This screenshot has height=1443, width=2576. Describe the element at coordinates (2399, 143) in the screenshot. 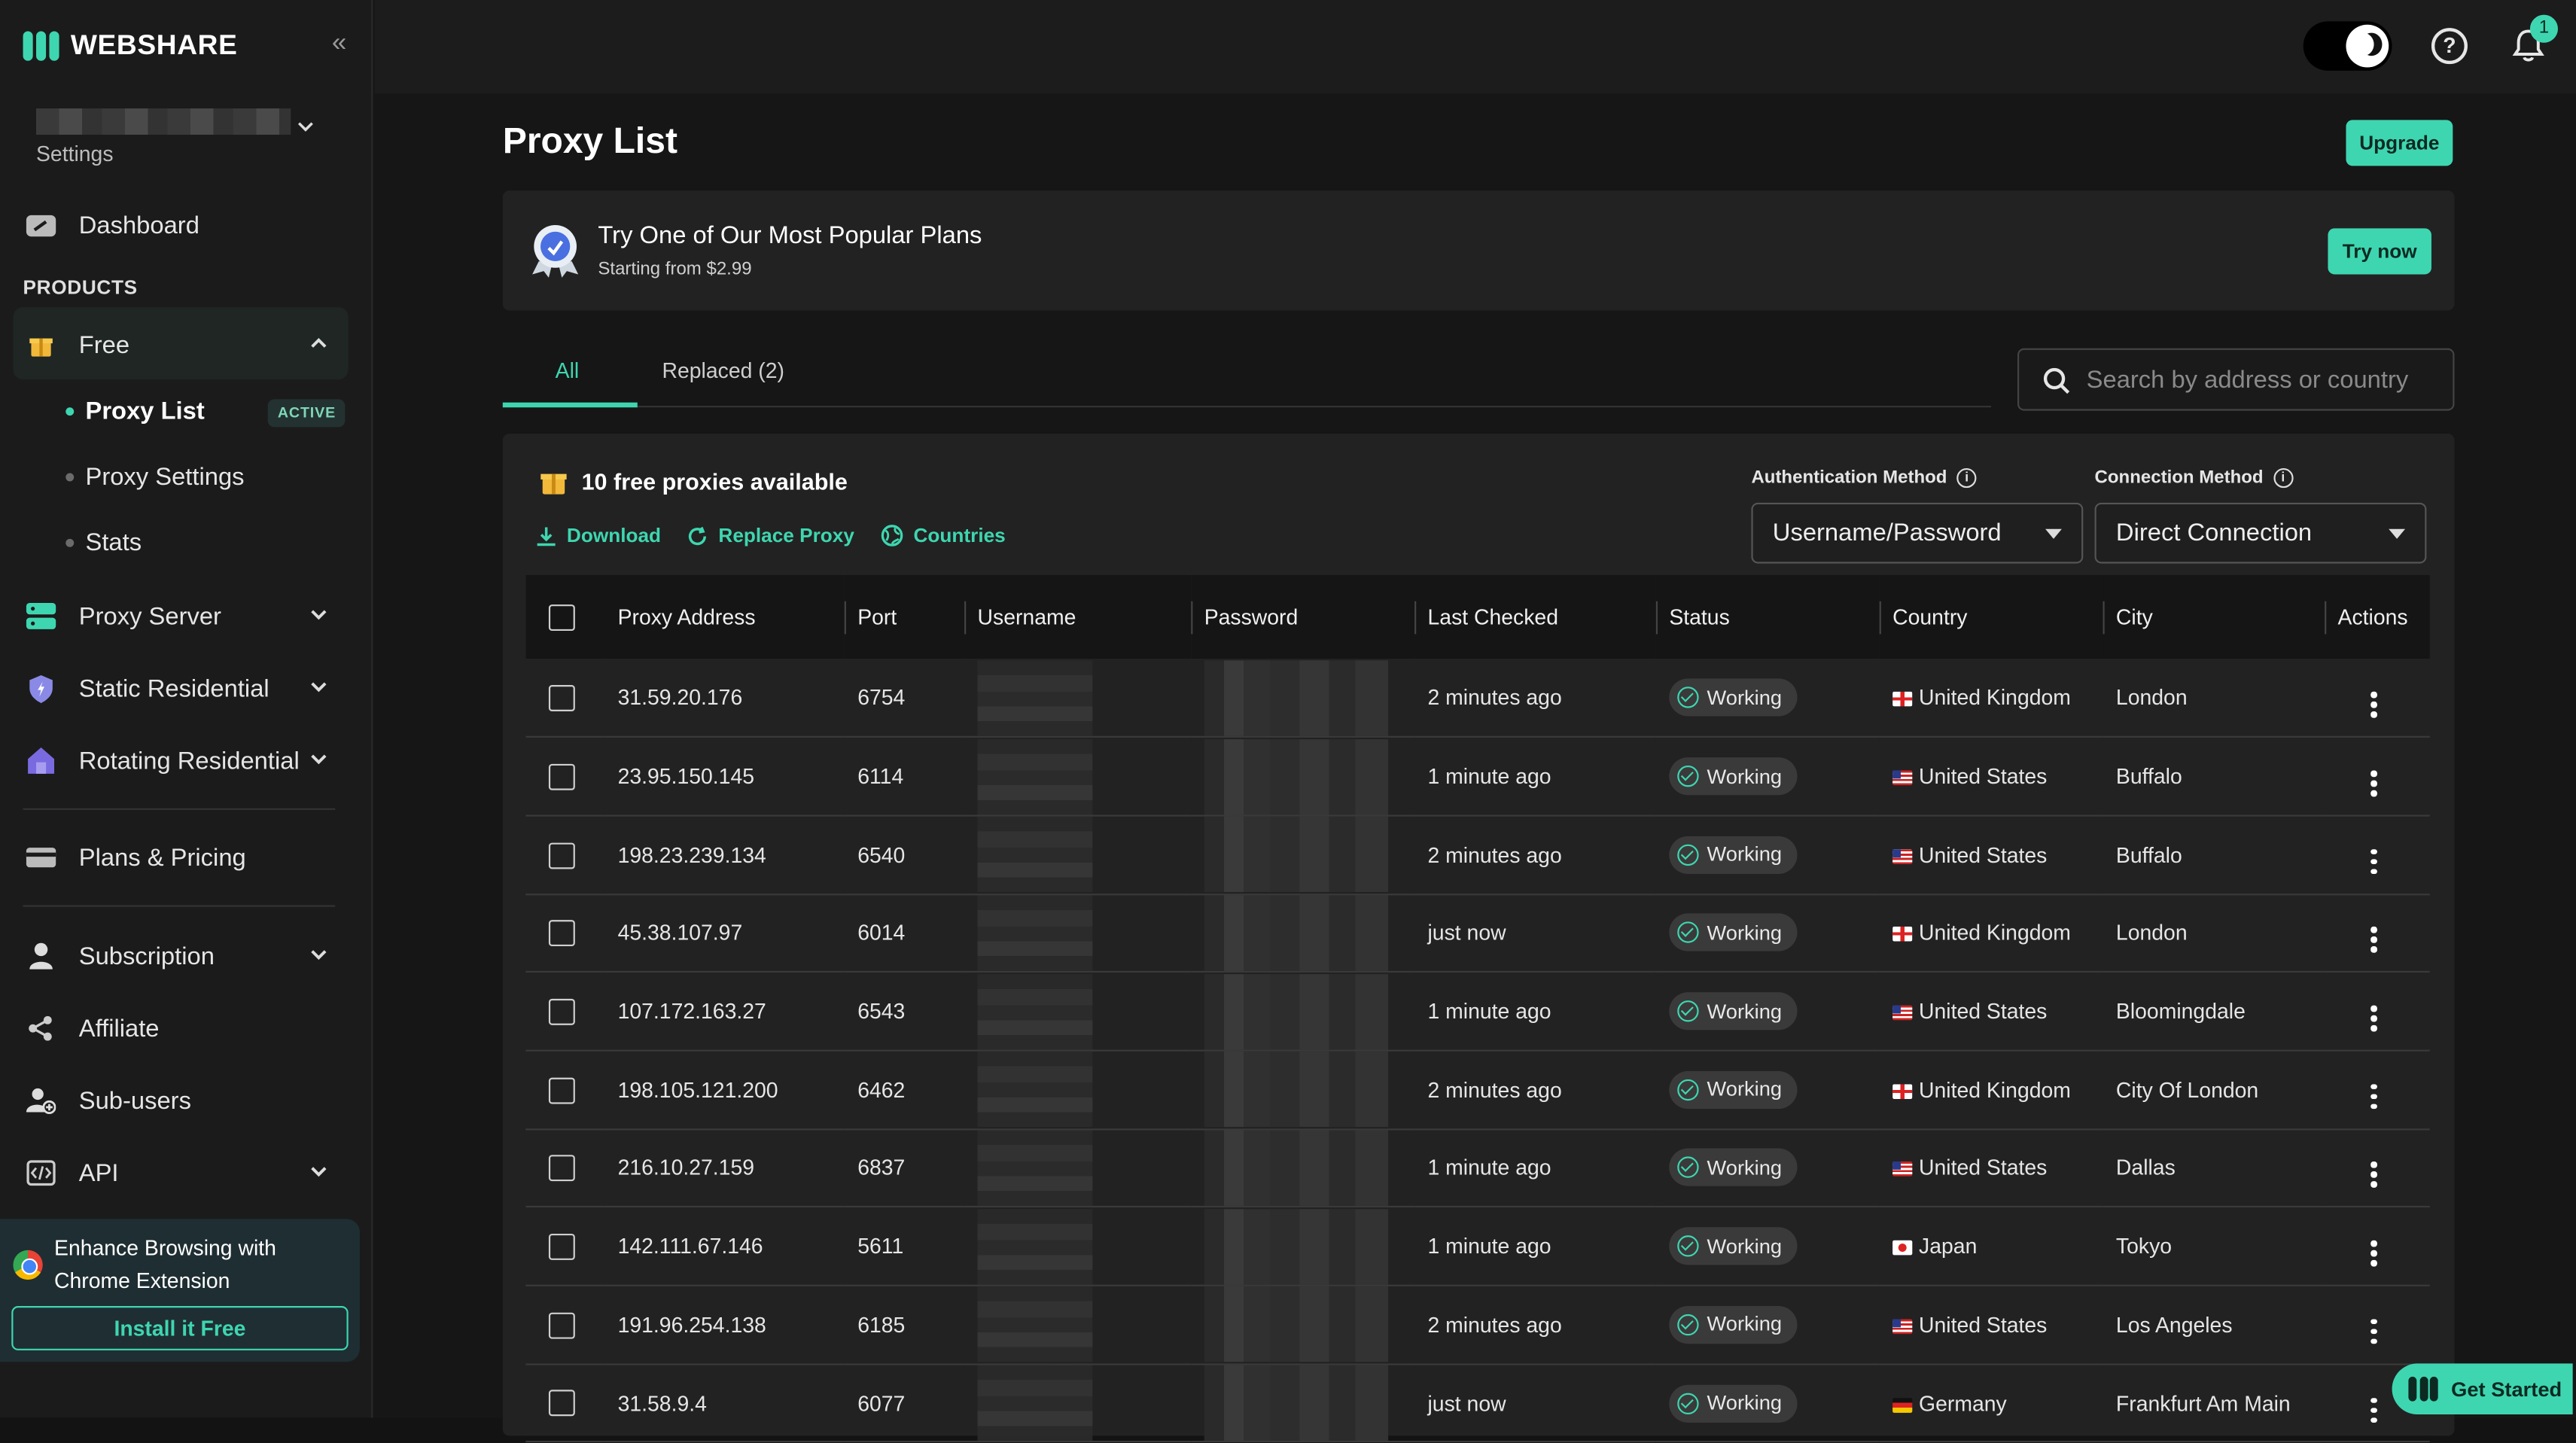

I see `upgrade-button: Upgrade` at that location.